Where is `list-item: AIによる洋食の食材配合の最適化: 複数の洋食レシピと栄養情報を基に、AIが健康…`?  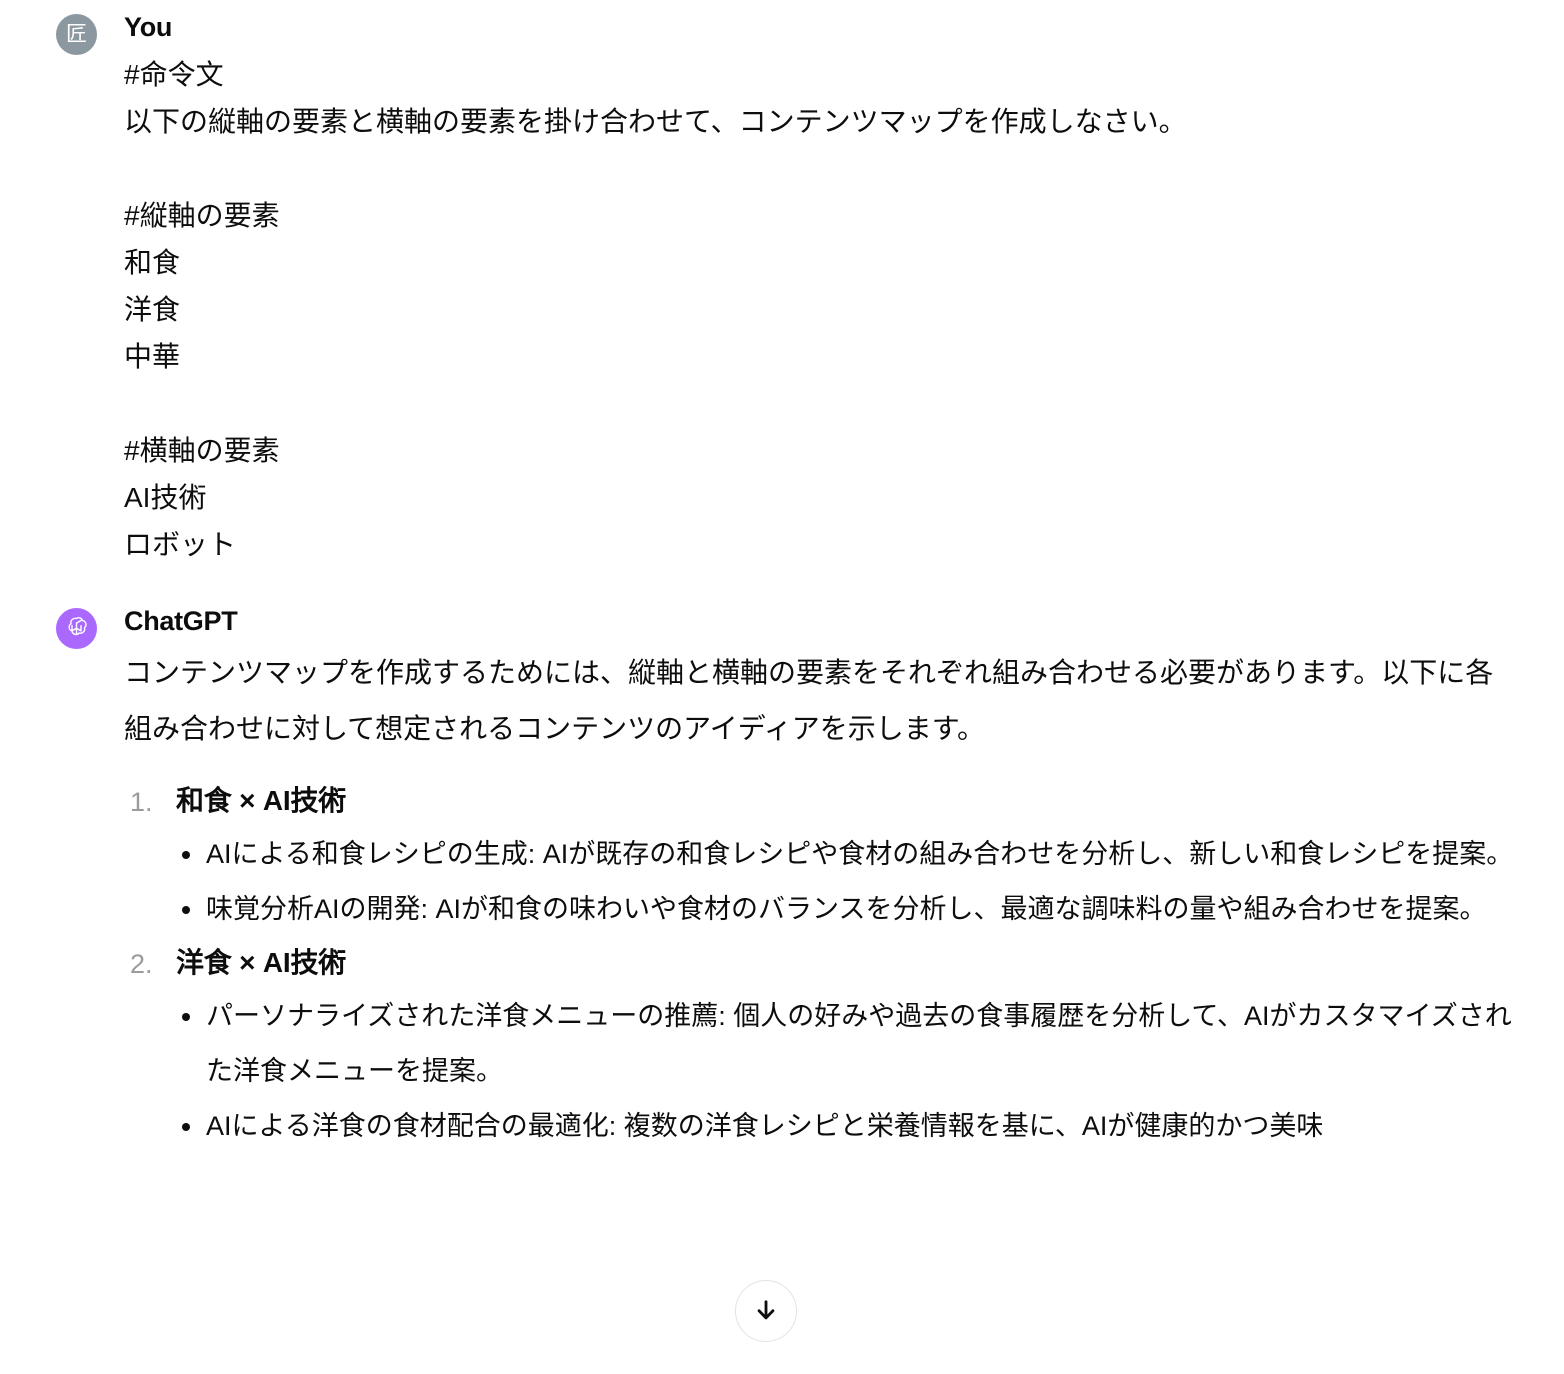
list-item: AIによる洋食の食材配合の最適化: 複数の洋食レシピと栄養情報を基に、AIが健康… is located at coordinates (850, 1126).